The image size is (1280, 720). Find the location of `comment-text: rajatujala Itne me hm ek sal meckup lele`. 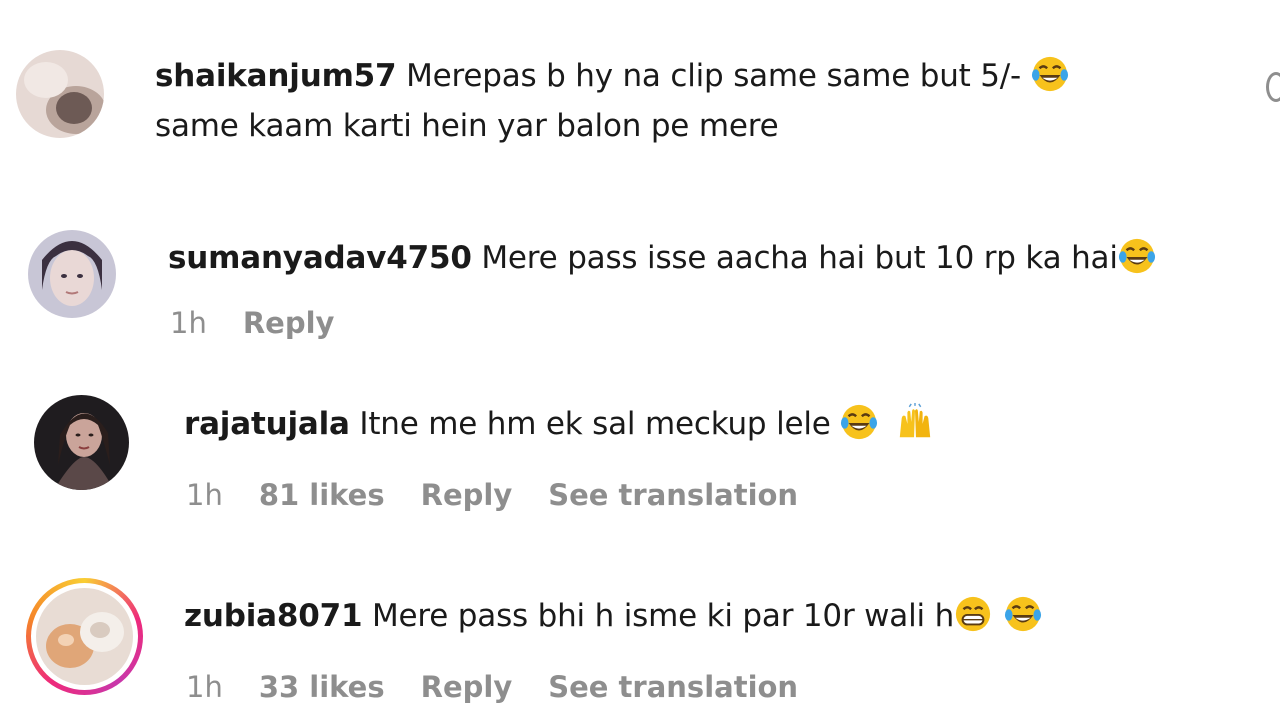

comment-text: rajatujala Itne me hm ek sal meckup lele is located at coordinates (559, 424).